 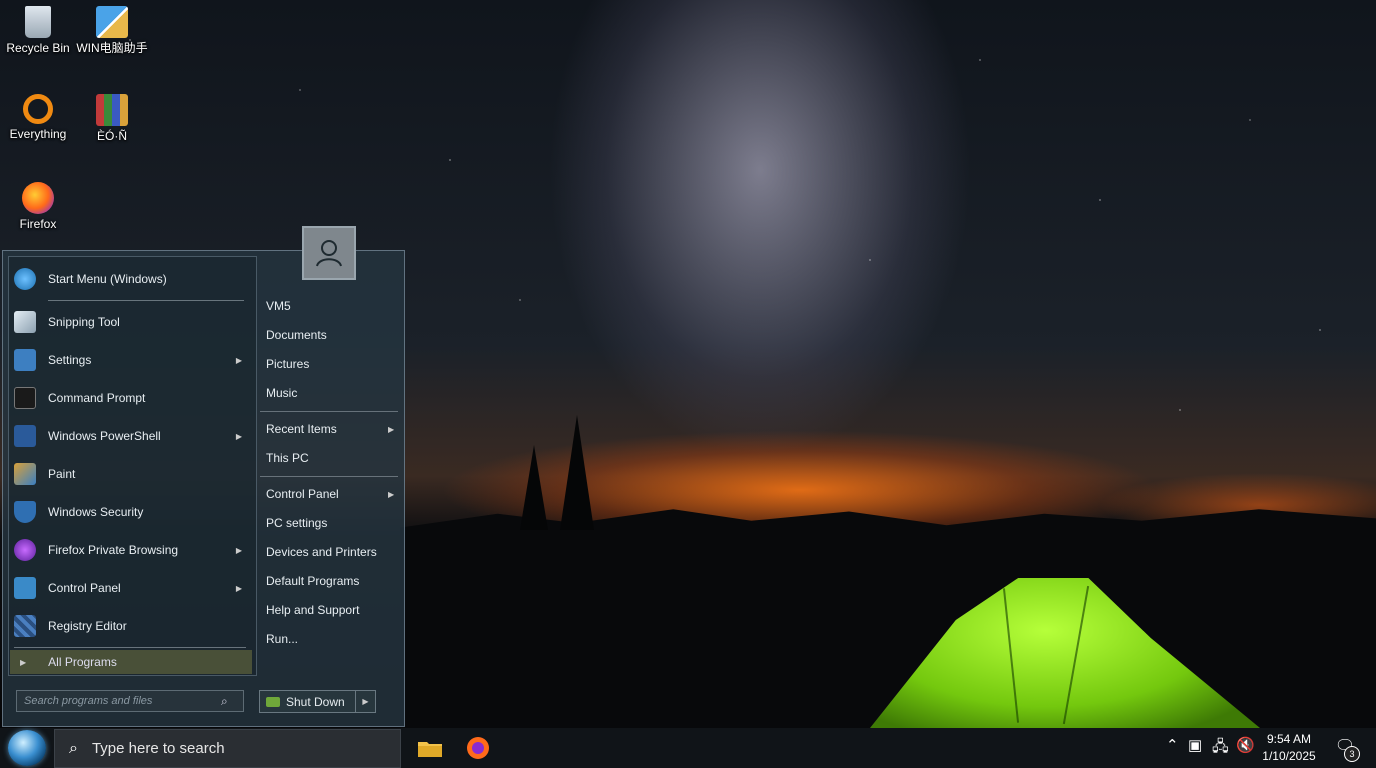 I want to click on right-item-control-panel: Control Panel, so click(x=302, y=494).